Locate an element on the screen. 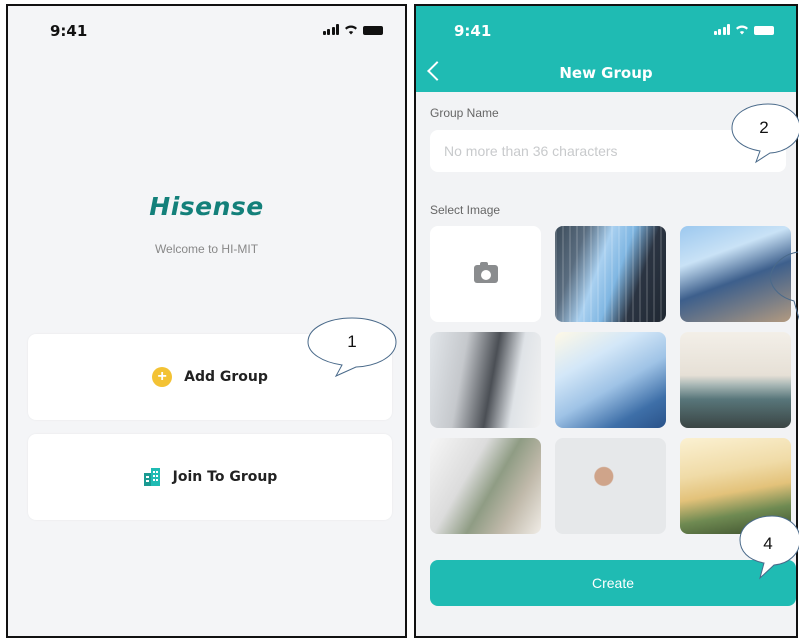 The image size is (799, 639). status-bar: 9:41 is located at coordinates (206, 31).